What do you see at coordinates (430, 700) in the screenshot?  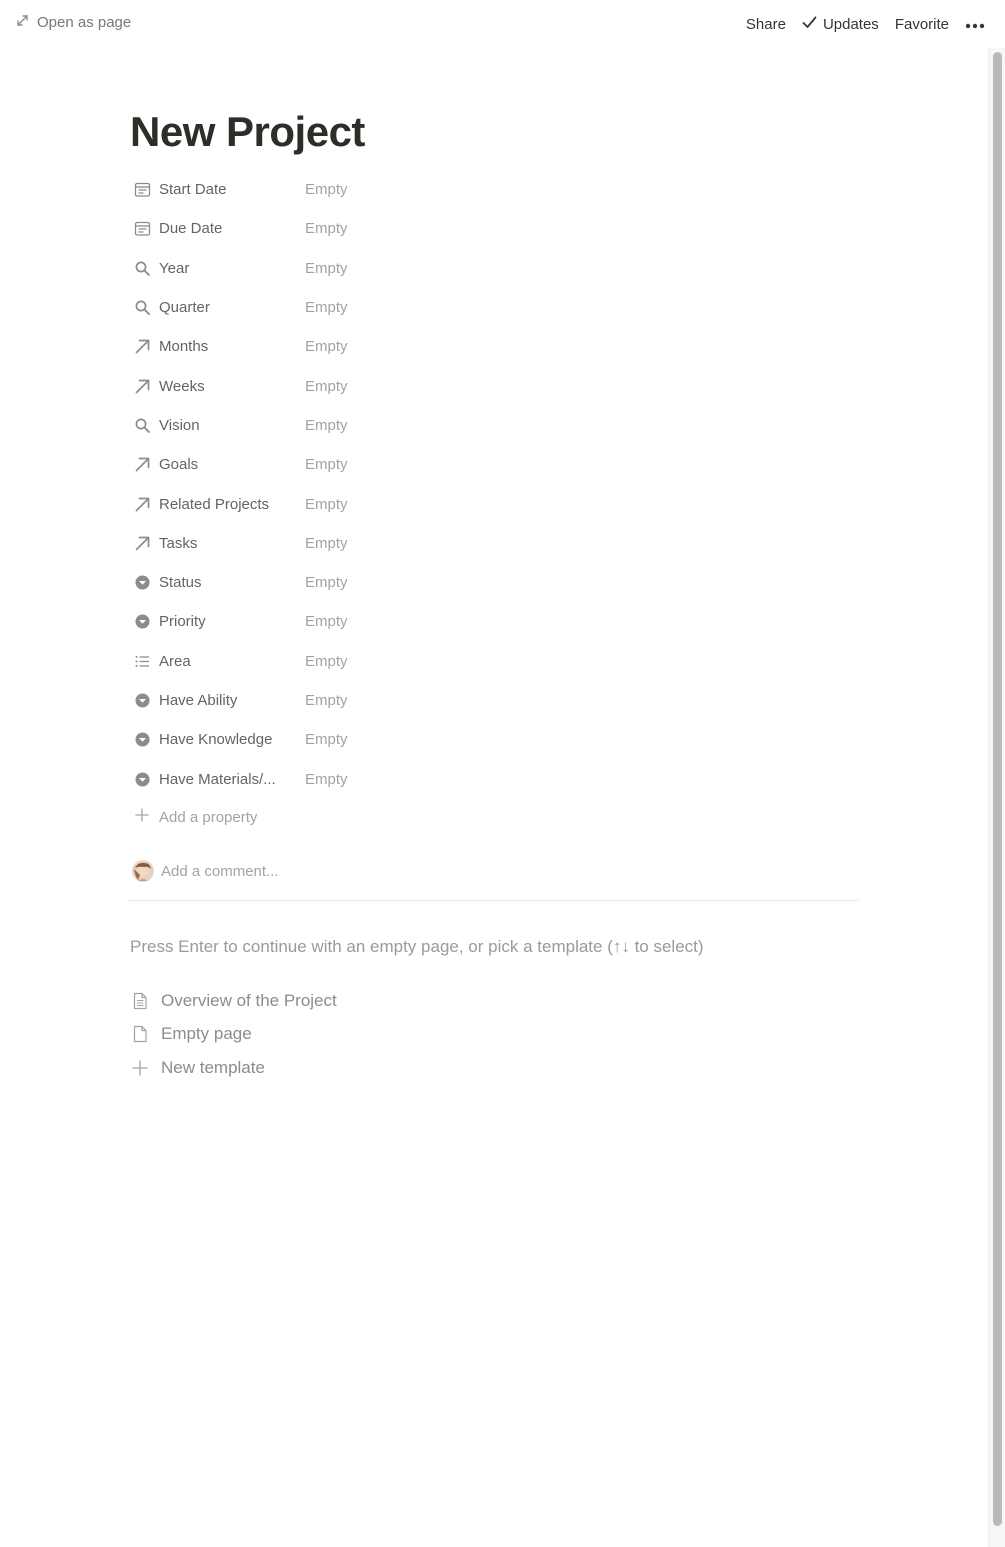 I see `property-row: Have Ability Empty` at bounding box center [430, 700].